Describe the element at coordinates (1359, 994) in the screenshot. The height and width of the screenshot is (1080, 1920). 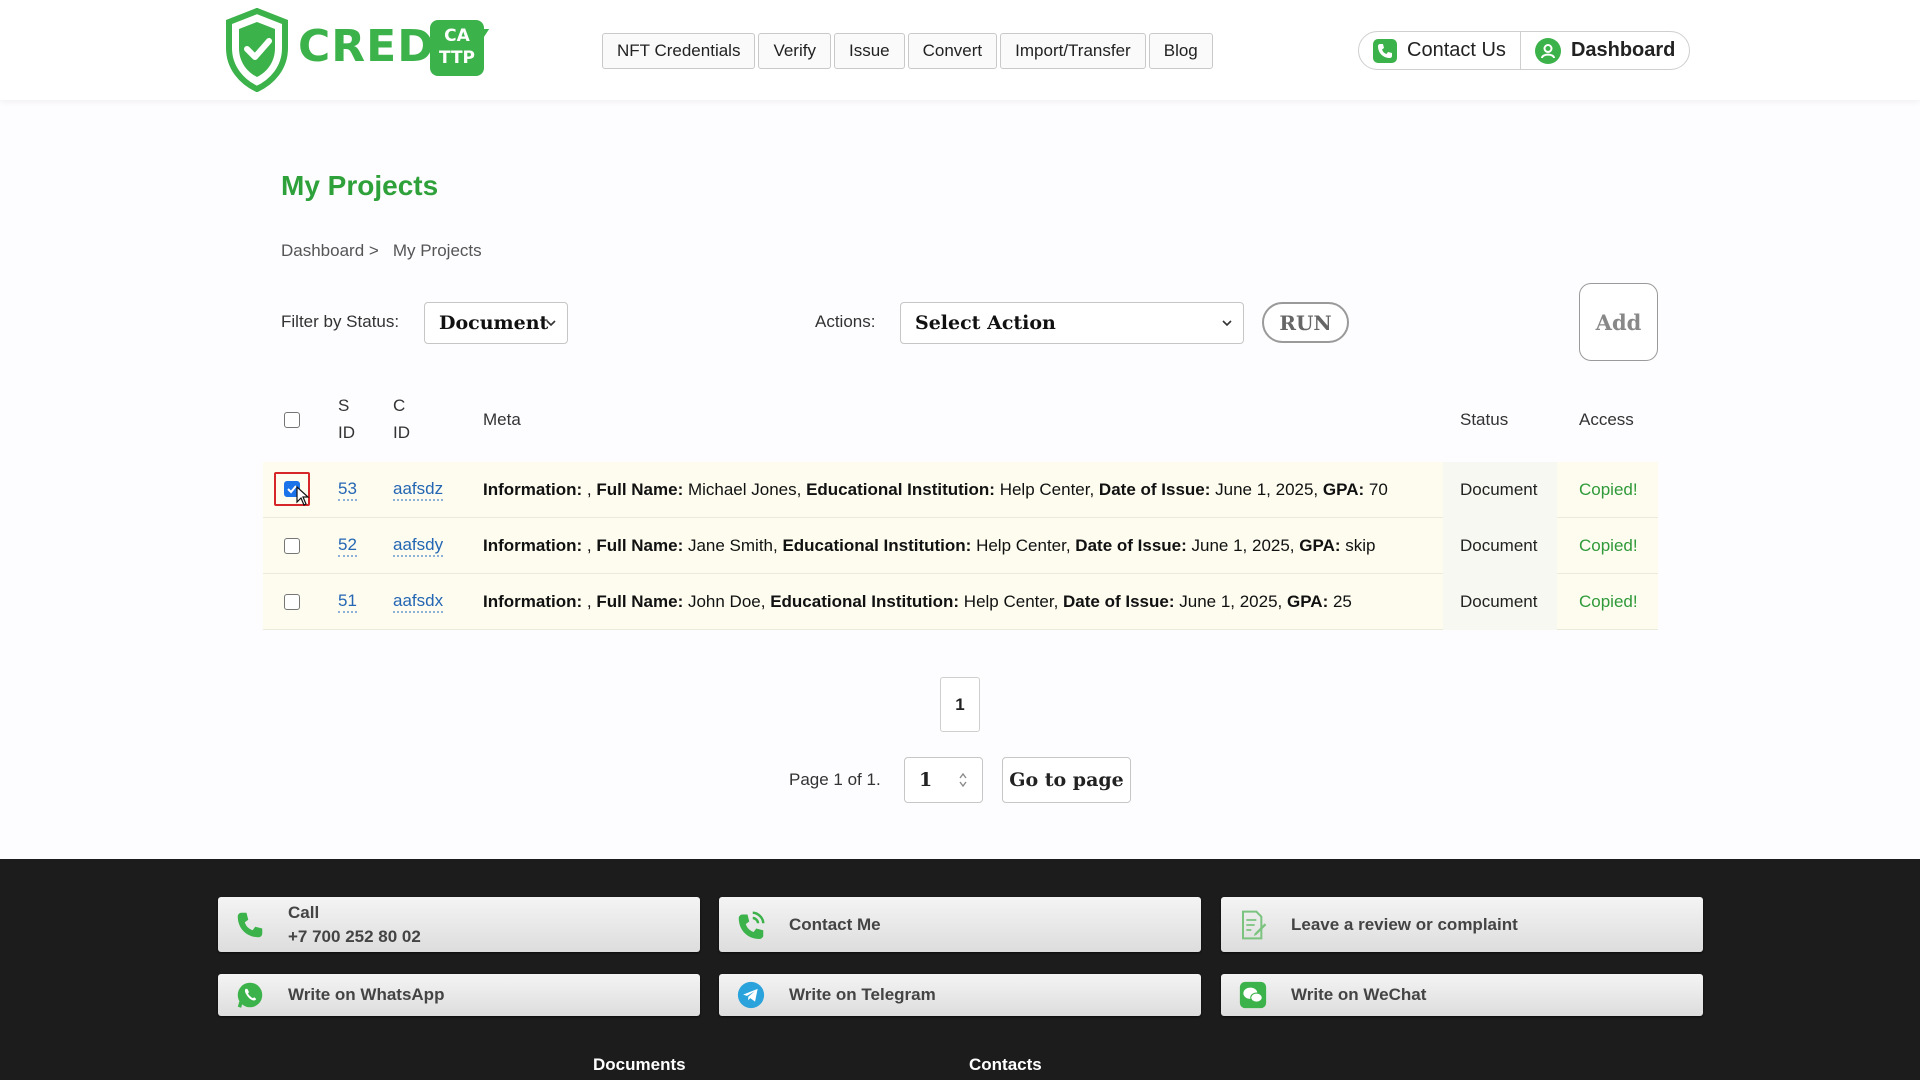
I see `wechat-label: Write on WeChat` at that location.